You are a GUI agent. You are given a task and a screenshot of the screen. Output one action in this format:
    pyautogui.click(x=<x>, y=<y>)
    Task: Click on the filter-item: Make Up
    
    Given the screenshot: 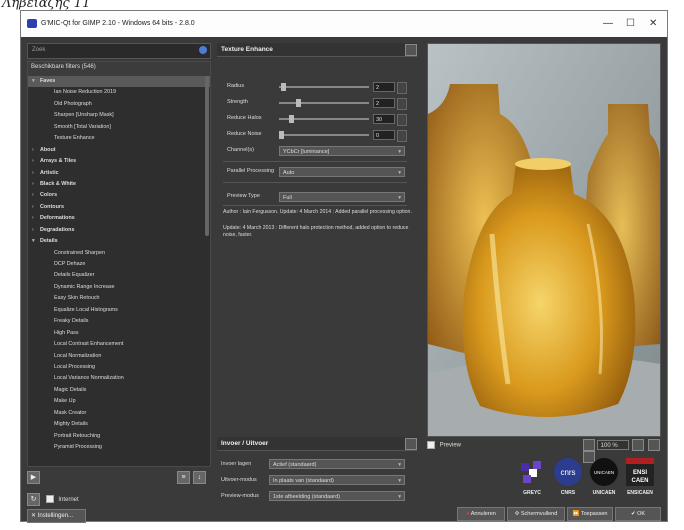 What is the action you would take?
    pyautogui.click(x=119, y=401)
    